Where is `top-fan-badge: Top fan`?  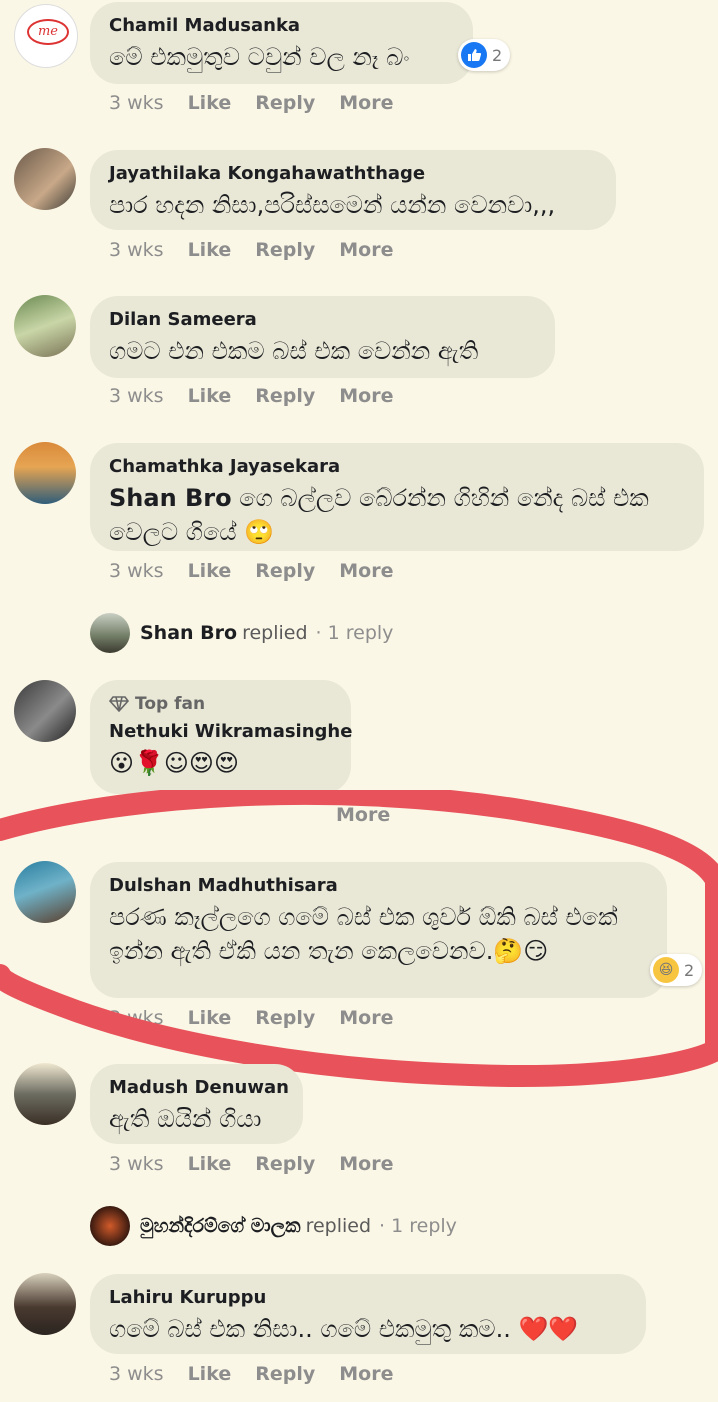
top-fan-badge: Top fan is located at coordinates (220, 704).